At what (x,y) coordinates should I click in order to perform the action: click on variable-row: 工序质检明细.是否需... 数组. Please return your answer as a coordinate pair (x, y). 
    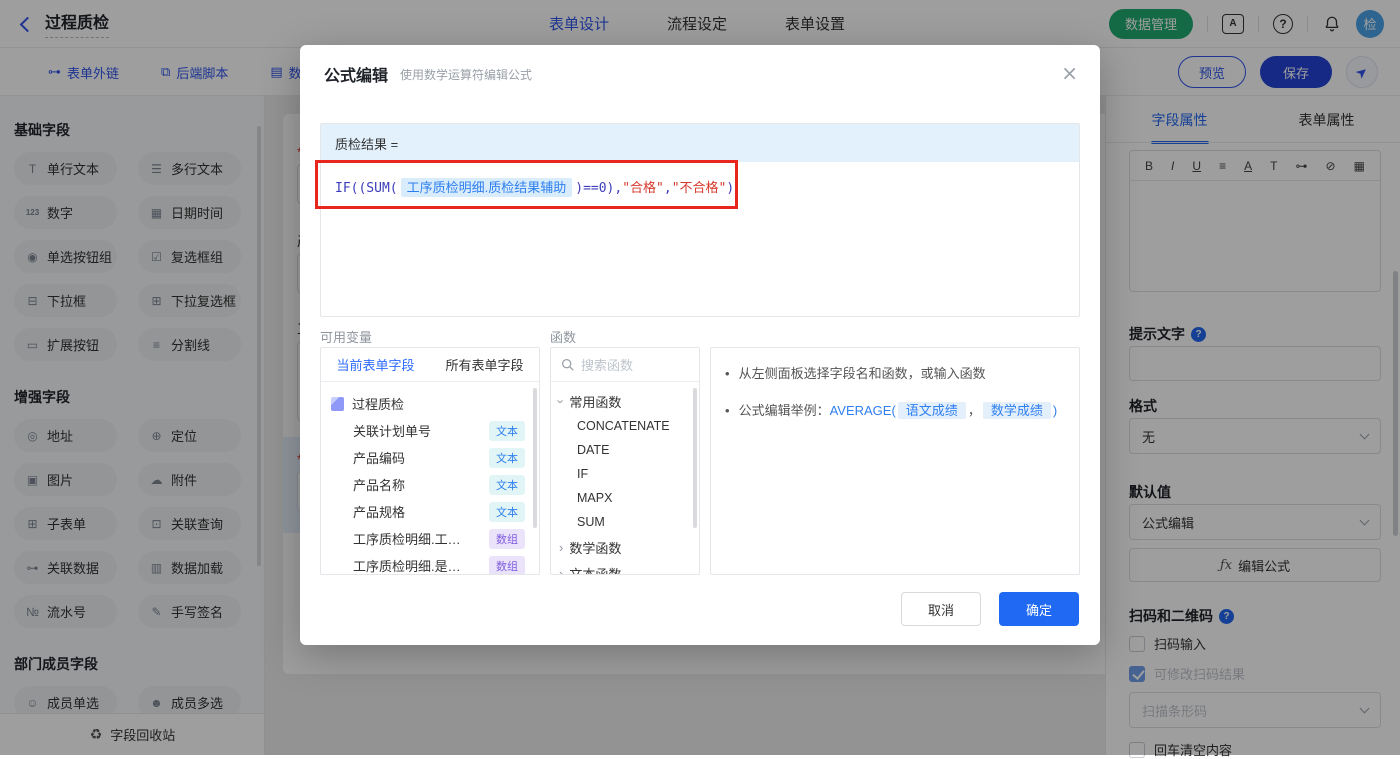
    Looking at the image, I should click on (430, 563).